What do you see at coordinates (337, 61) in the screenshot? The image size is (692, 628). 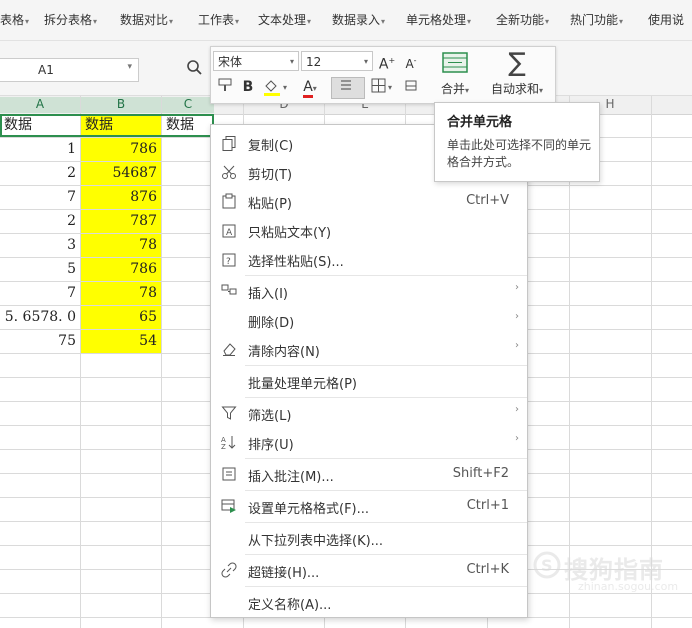 I see `font-size-select: 12 ▾` at bounding box center [337, 61].